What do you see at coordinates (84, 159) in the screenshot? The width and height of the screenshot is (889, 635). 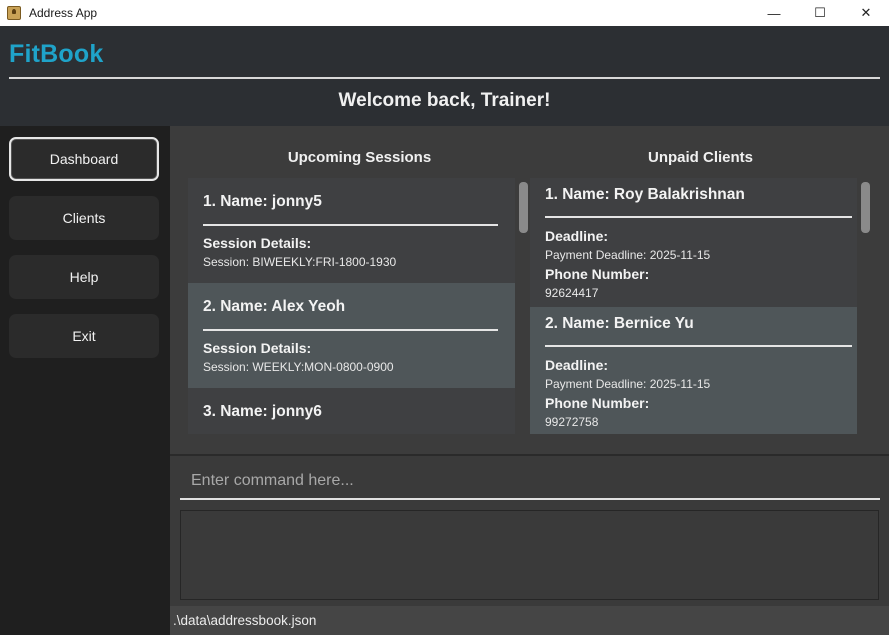 I see `dashboard-button: Dashboard` at bounding box center [84, 159].